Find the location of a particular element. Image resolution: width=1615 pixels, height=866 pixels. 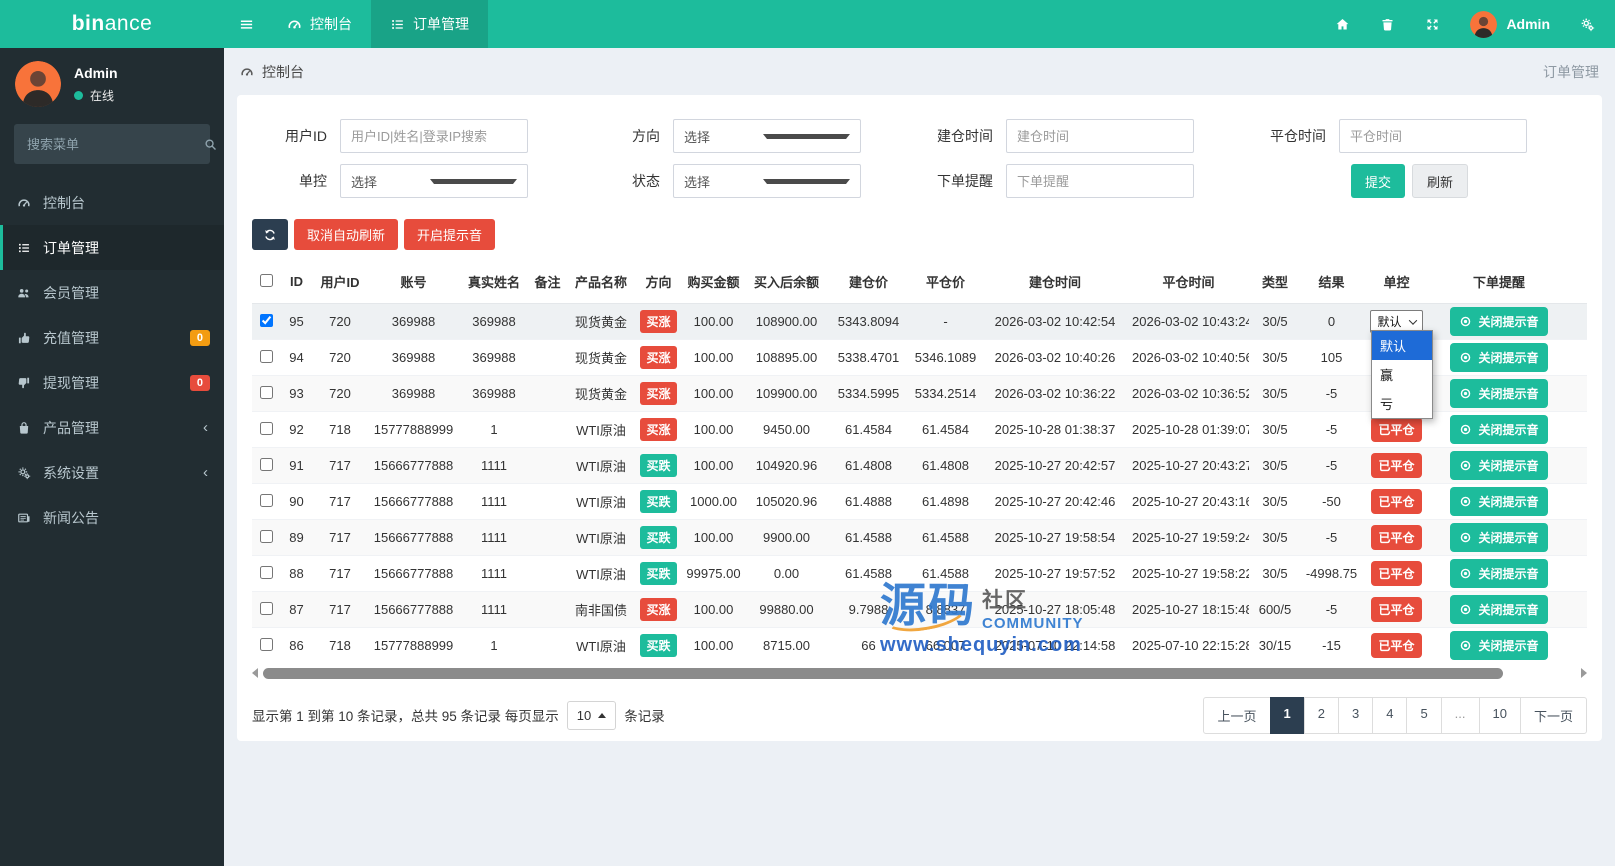

pagination-page-2: 2 is located at coordinates (1321, 715).